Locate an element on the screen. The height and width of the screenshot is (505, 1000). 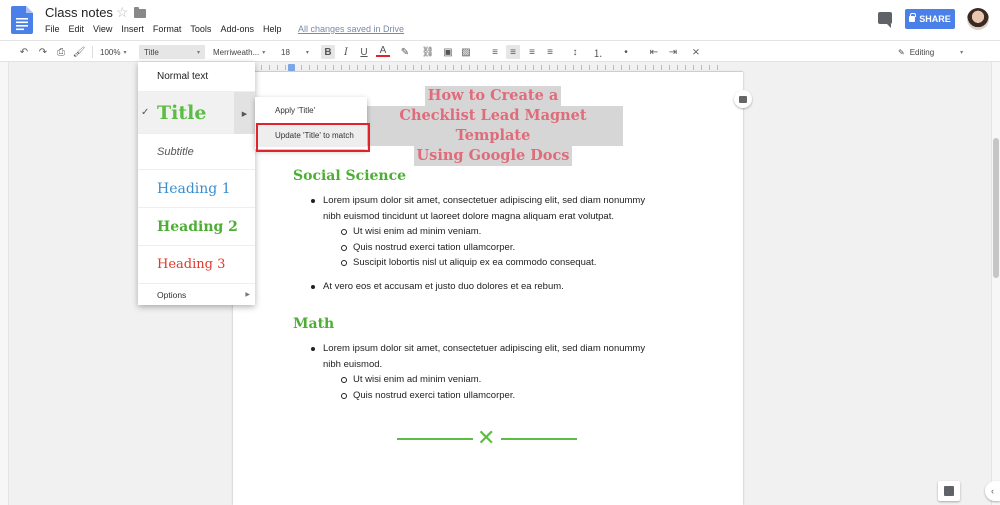
star-icon: ☆ is located at coordinates (122, 12).